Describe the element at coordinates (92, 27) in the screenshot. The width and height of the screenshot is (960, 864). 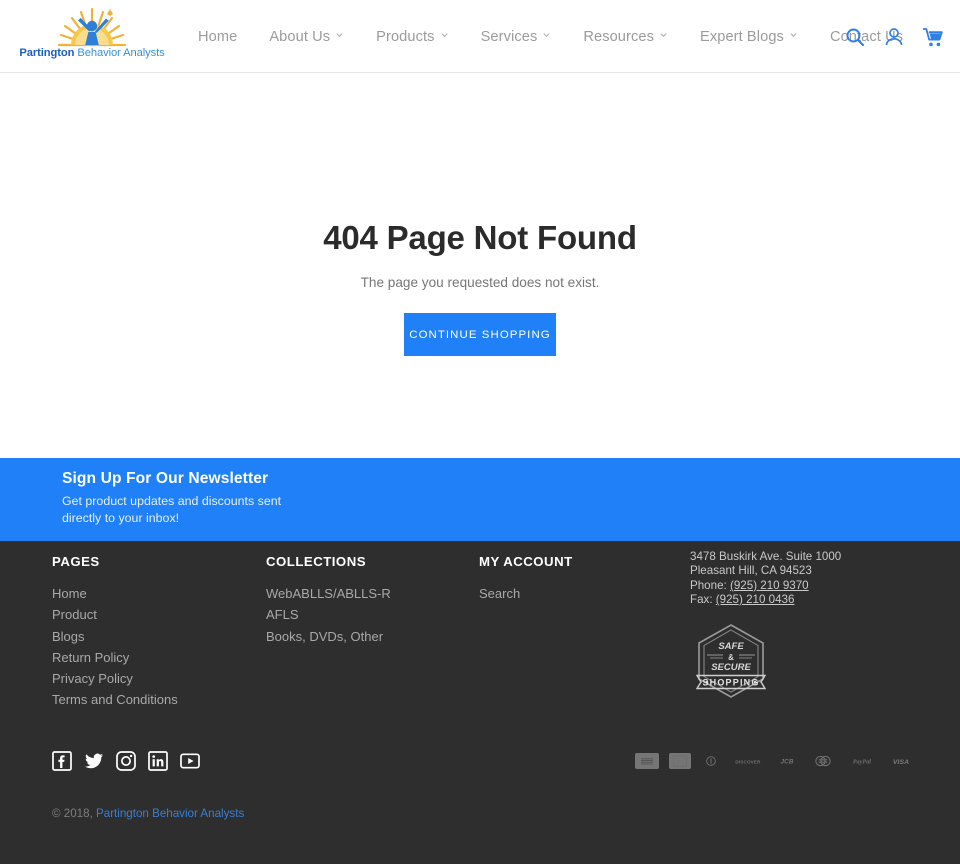
I see `sunburst-figure-logo` at that location.